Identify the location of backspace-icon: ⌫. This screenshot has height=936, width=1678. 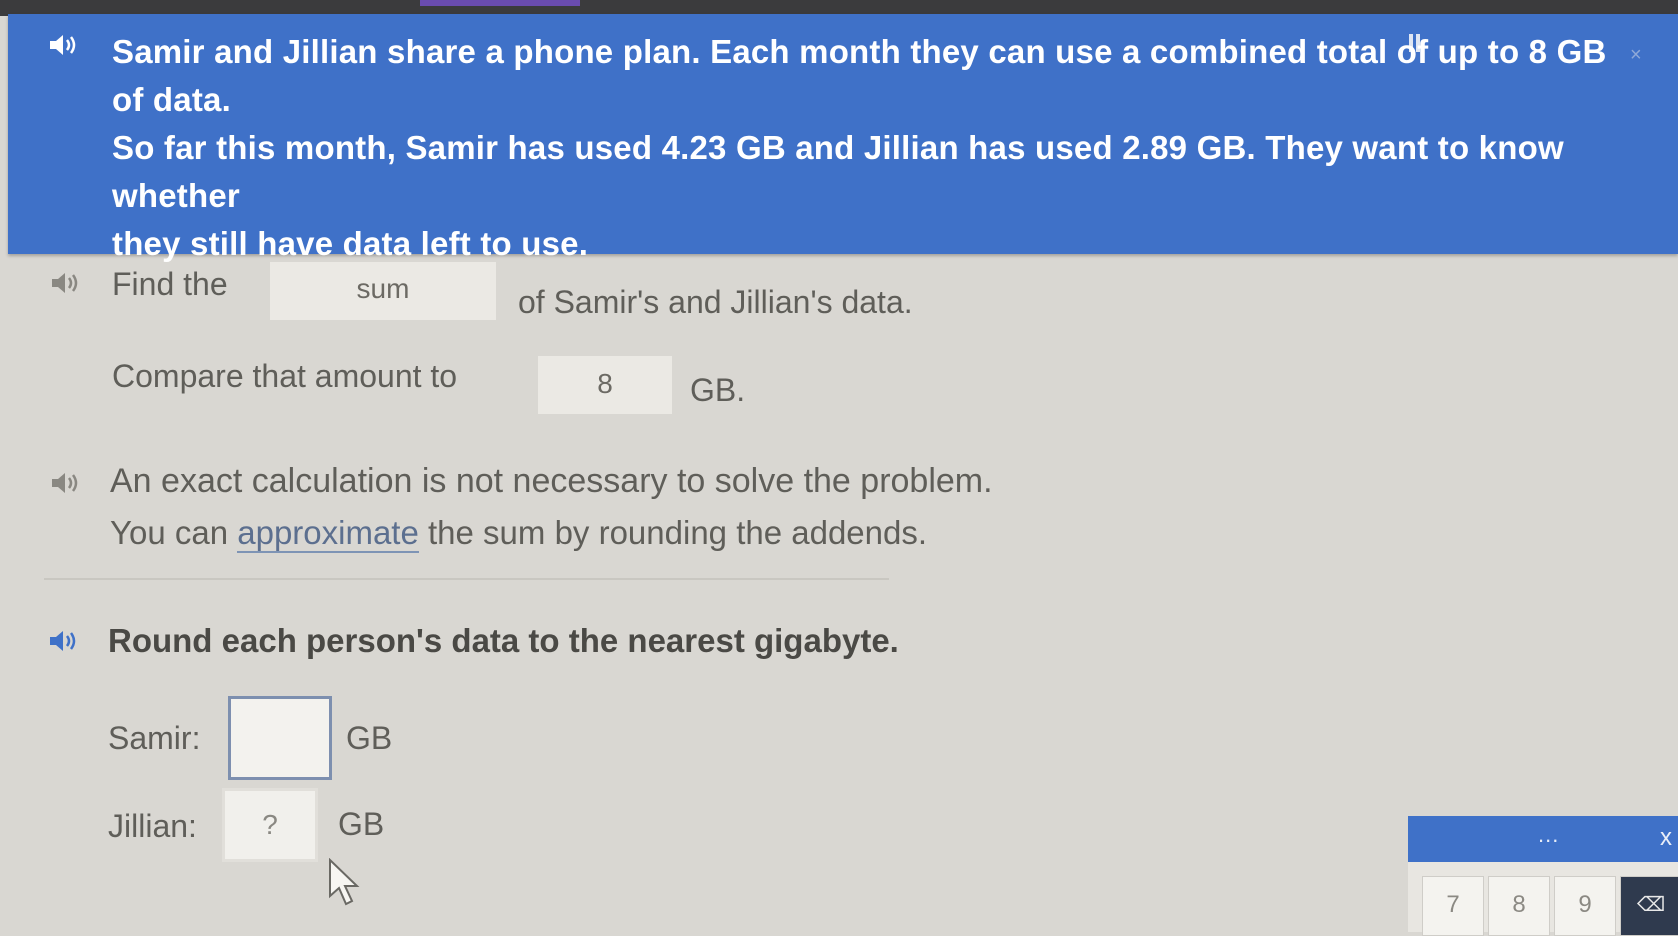
(1651, 905).